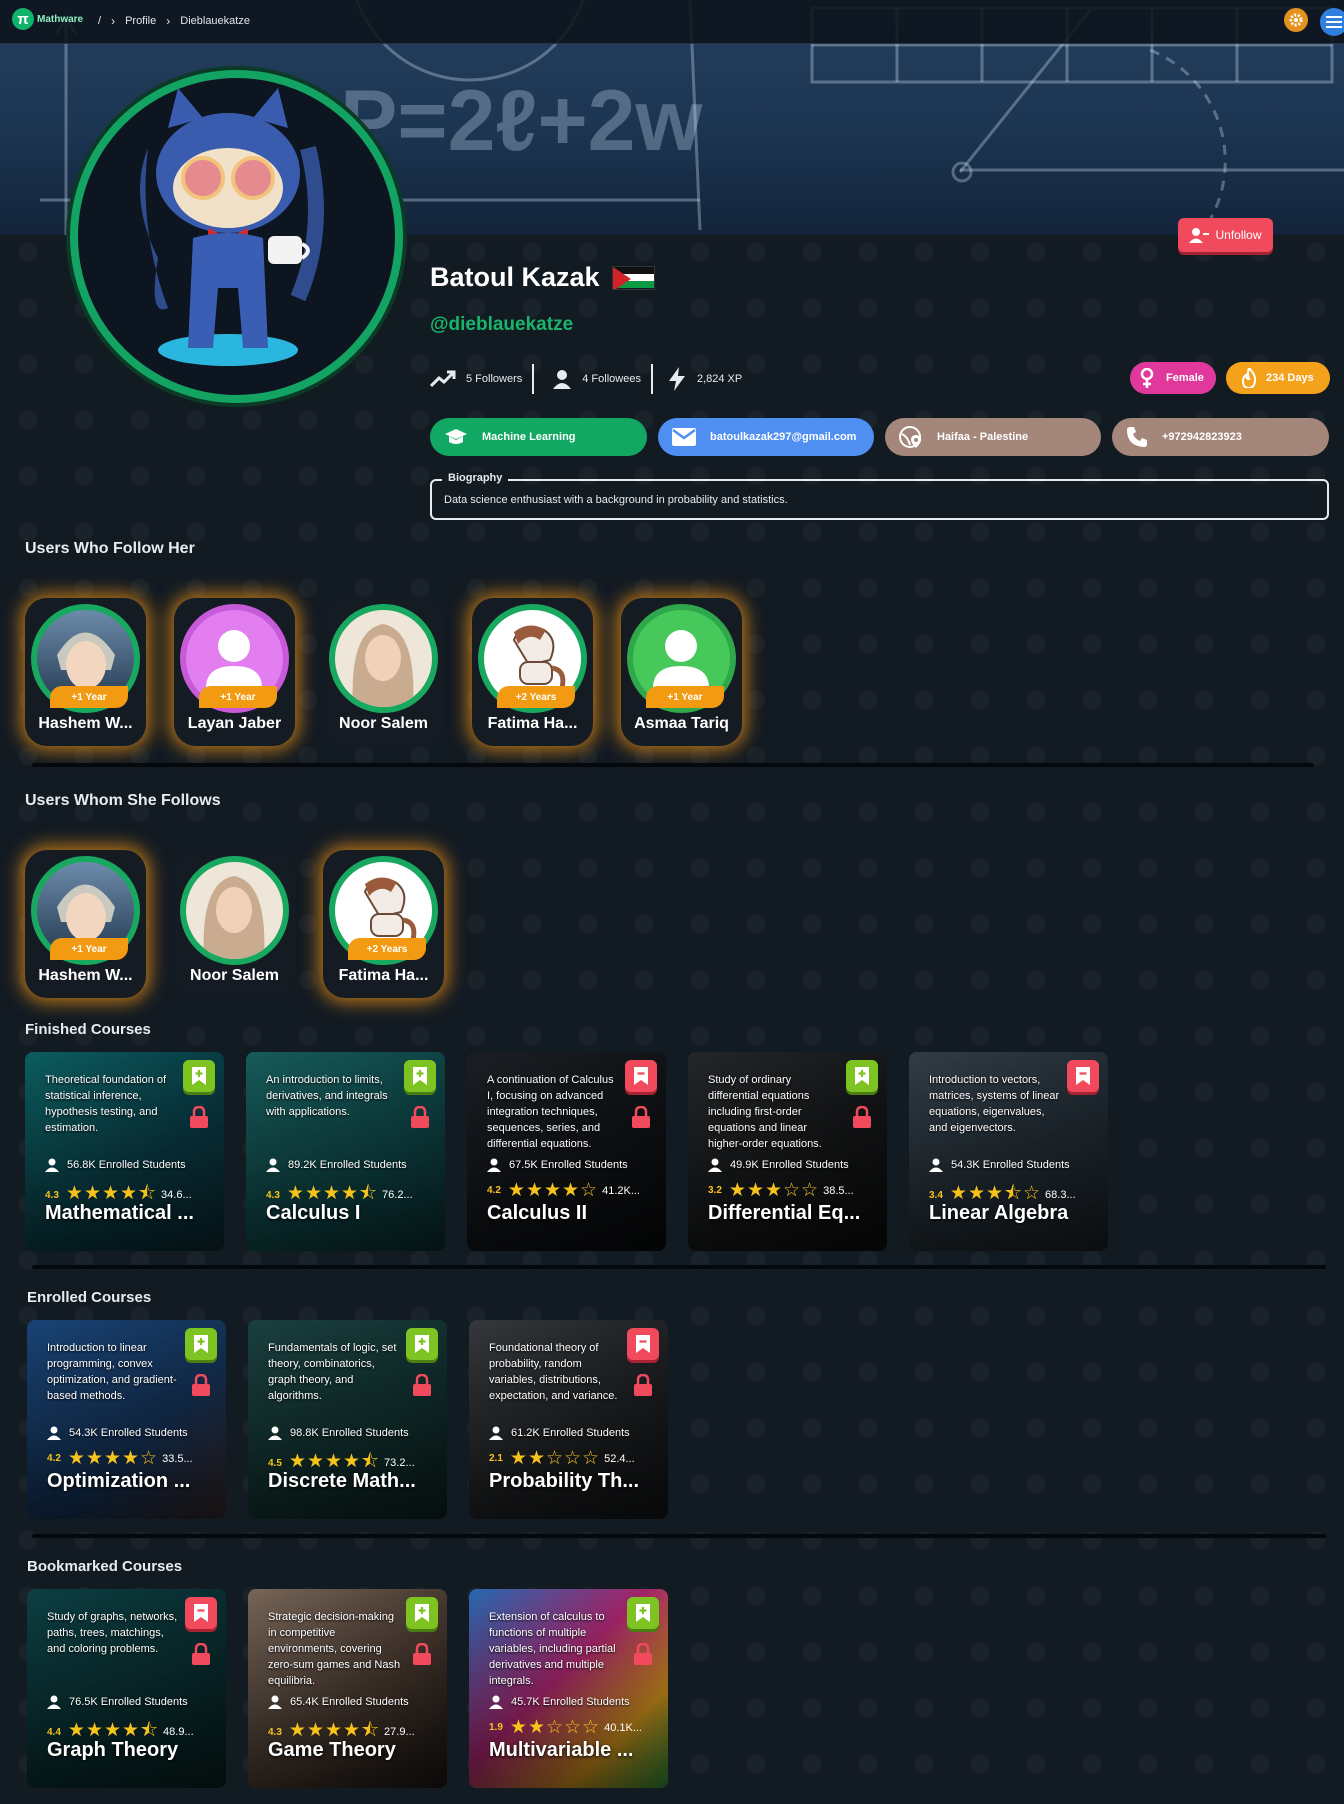 The image size is (1344, 1804). I want to click on profile-stats: 5 Followers 4 Followees 2,824 XP, so click(591, 379).